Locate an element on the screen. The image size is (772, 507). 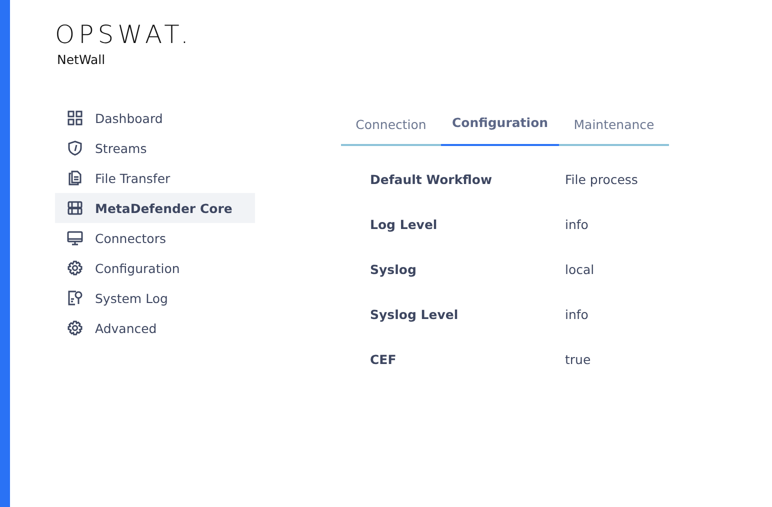
logo: OPSWAT. is located at coordinates (124, 35).